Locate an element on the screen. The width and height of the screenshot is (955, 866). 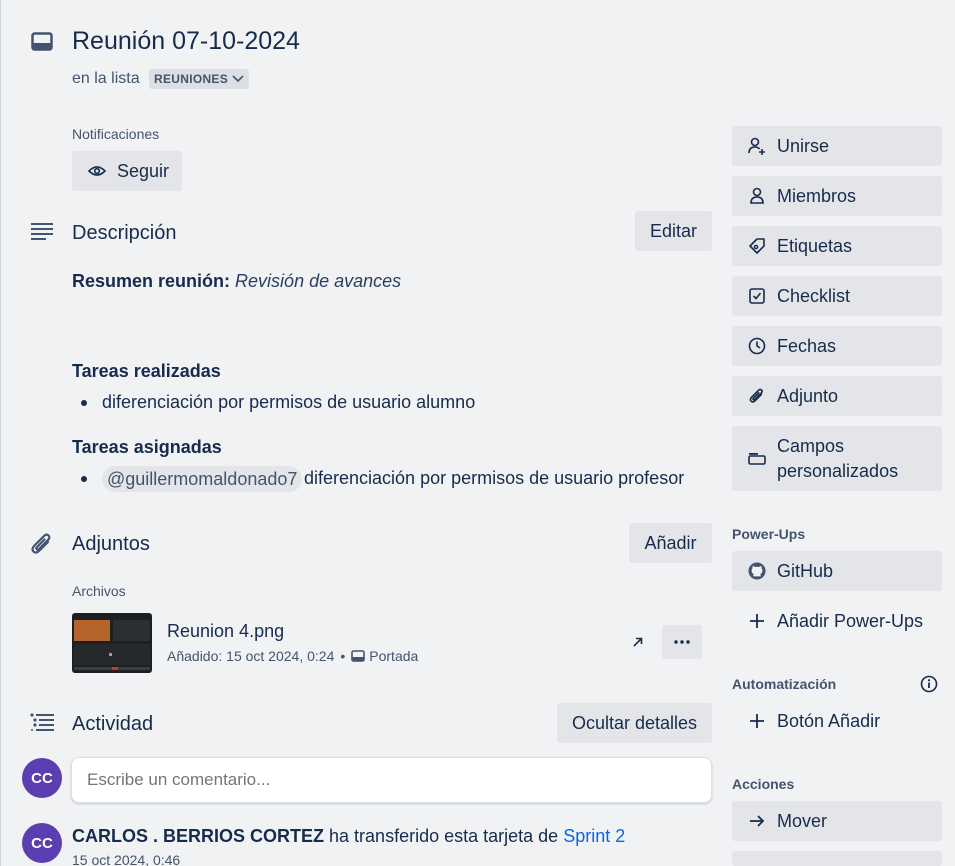
activity-timestamp: 15 oct 2024, 0:46 is located at coordinates (126, 859).